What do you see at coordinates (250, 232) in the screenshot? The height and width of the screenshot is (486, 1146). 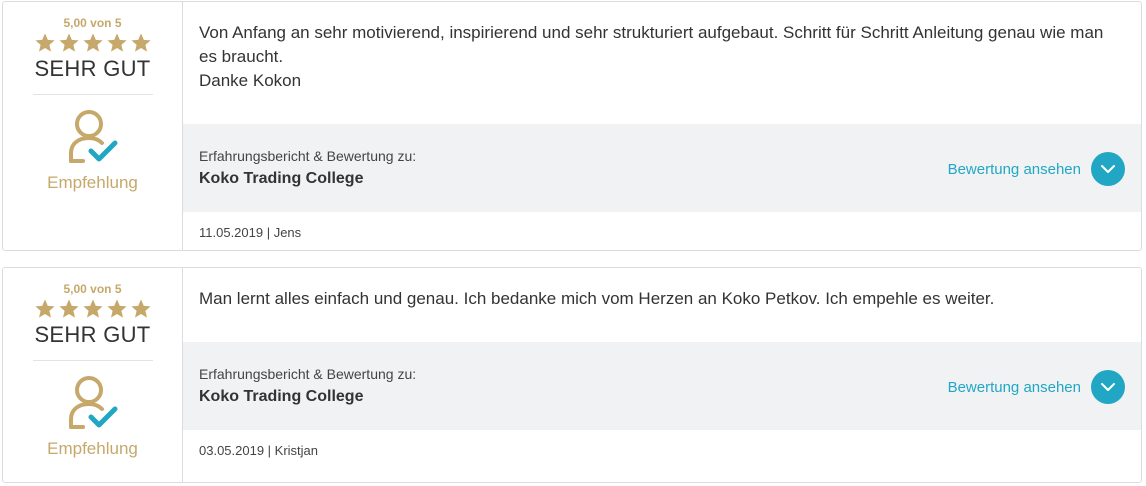 I see `review-date-author: 11.05.2019 | Jens` at bounding box center [250, 232].